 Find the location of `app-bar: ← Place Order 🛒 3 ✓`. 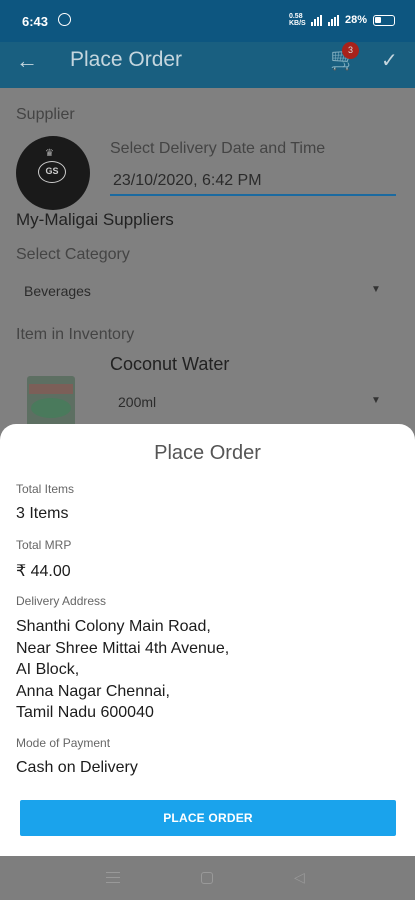

app-bar: ← Place Order 🛒 3 ✓ is located at coordinates (207, 65).